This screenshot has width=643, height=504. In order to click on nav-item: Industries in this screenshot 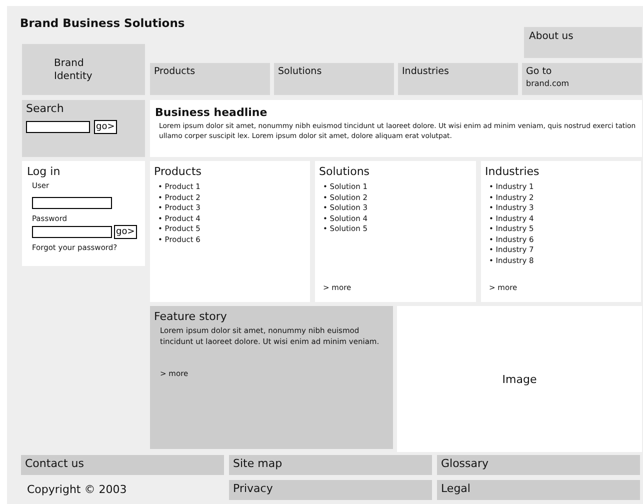, I will do `click(458, 79)`.